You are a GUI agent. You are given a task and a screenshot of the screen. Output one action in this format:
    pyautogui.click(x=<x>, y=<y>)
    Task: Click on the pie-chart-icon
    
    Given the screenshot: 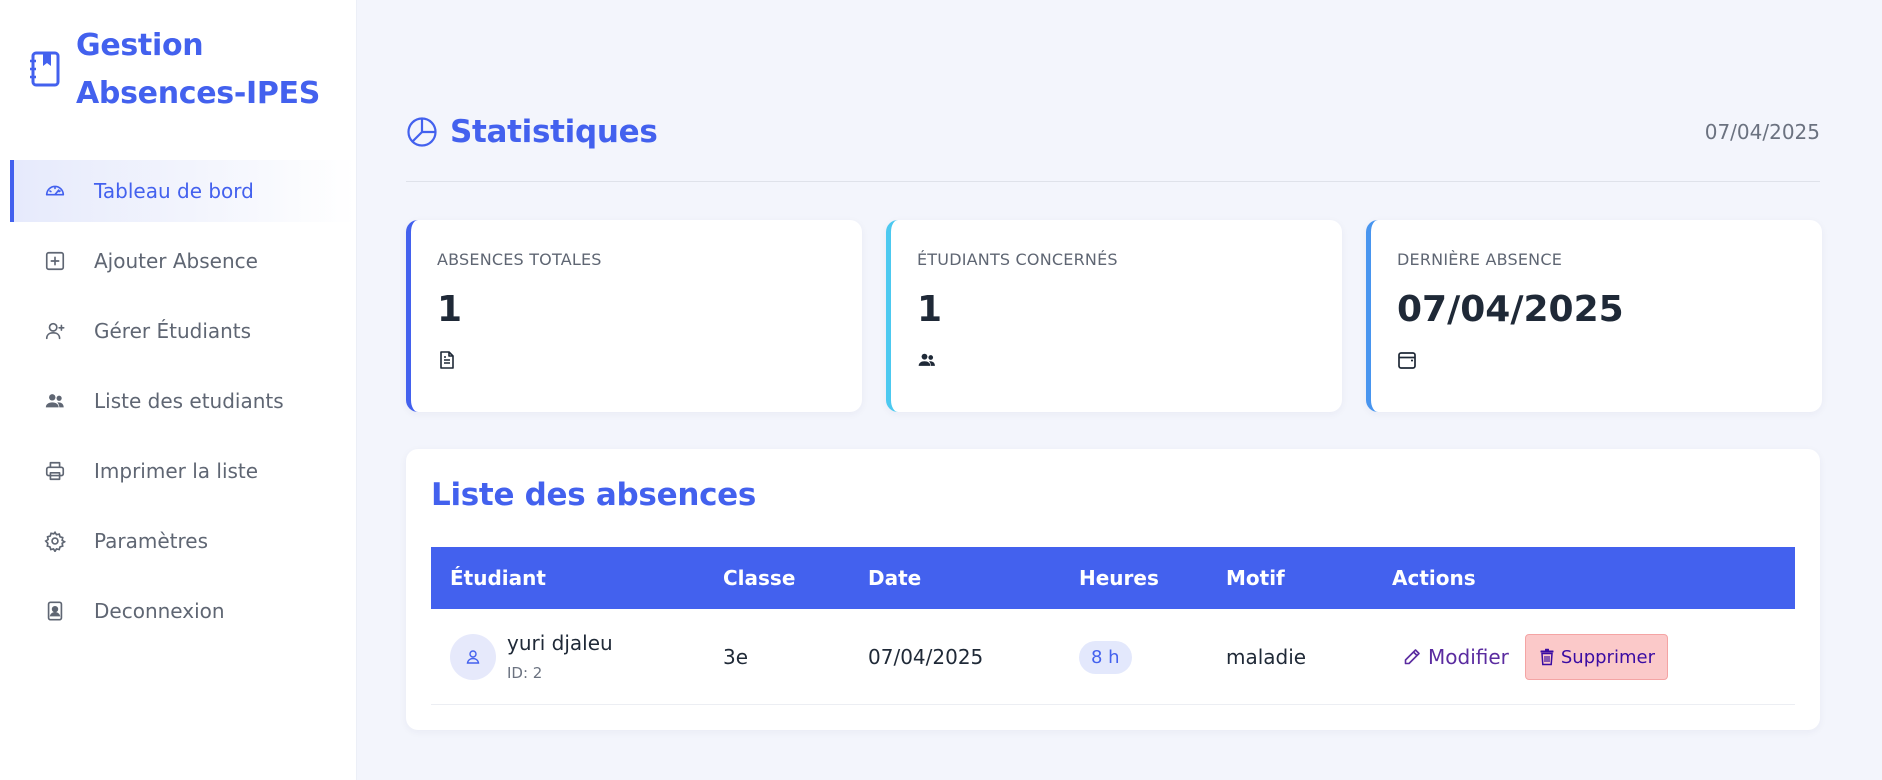 What is the action you would take?
    pyautogui.click(x=422, y=132)
    